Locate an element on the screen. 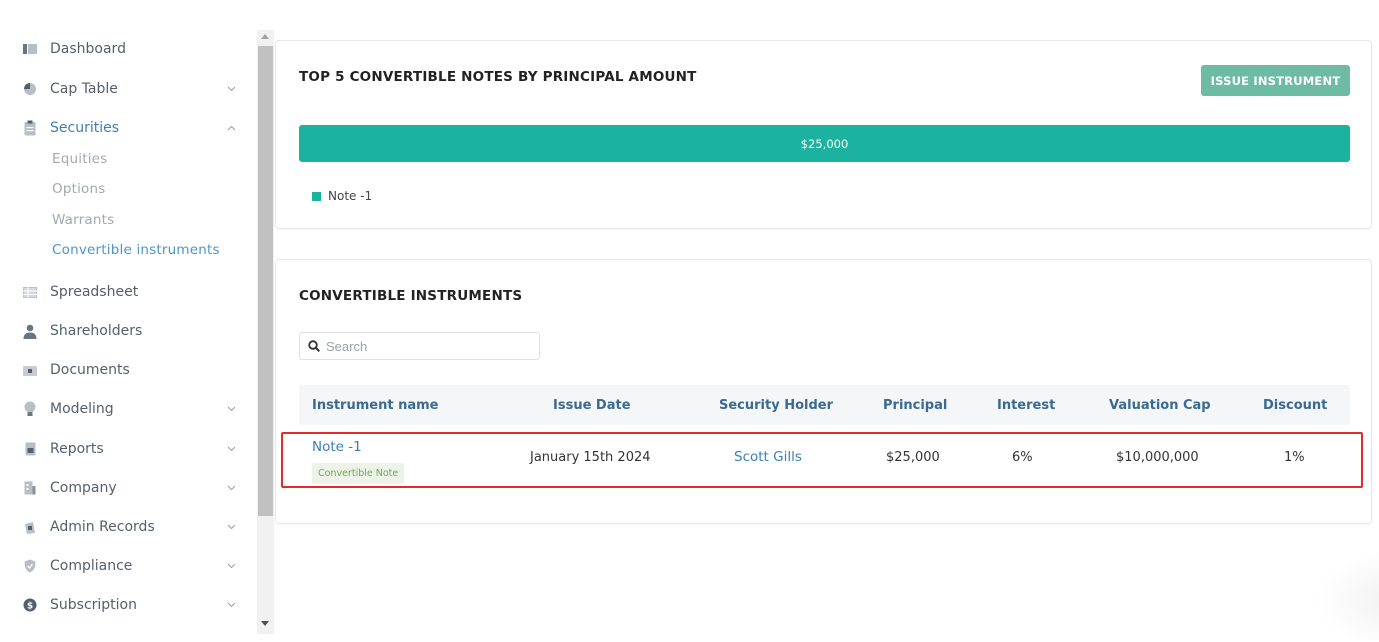  principal-cell: $25,000 is located at coordinates (913, 457).